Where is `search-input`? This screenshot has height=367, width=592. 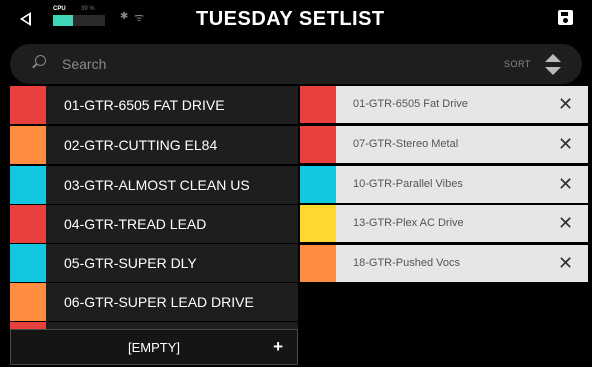 search-input is located at coordinates (212, 64).